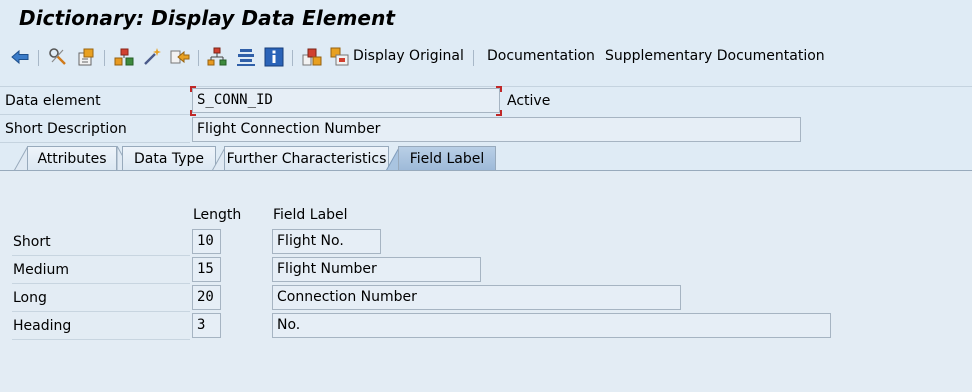  I want to click on tab-data-type: Data Type, so click(169, 158).